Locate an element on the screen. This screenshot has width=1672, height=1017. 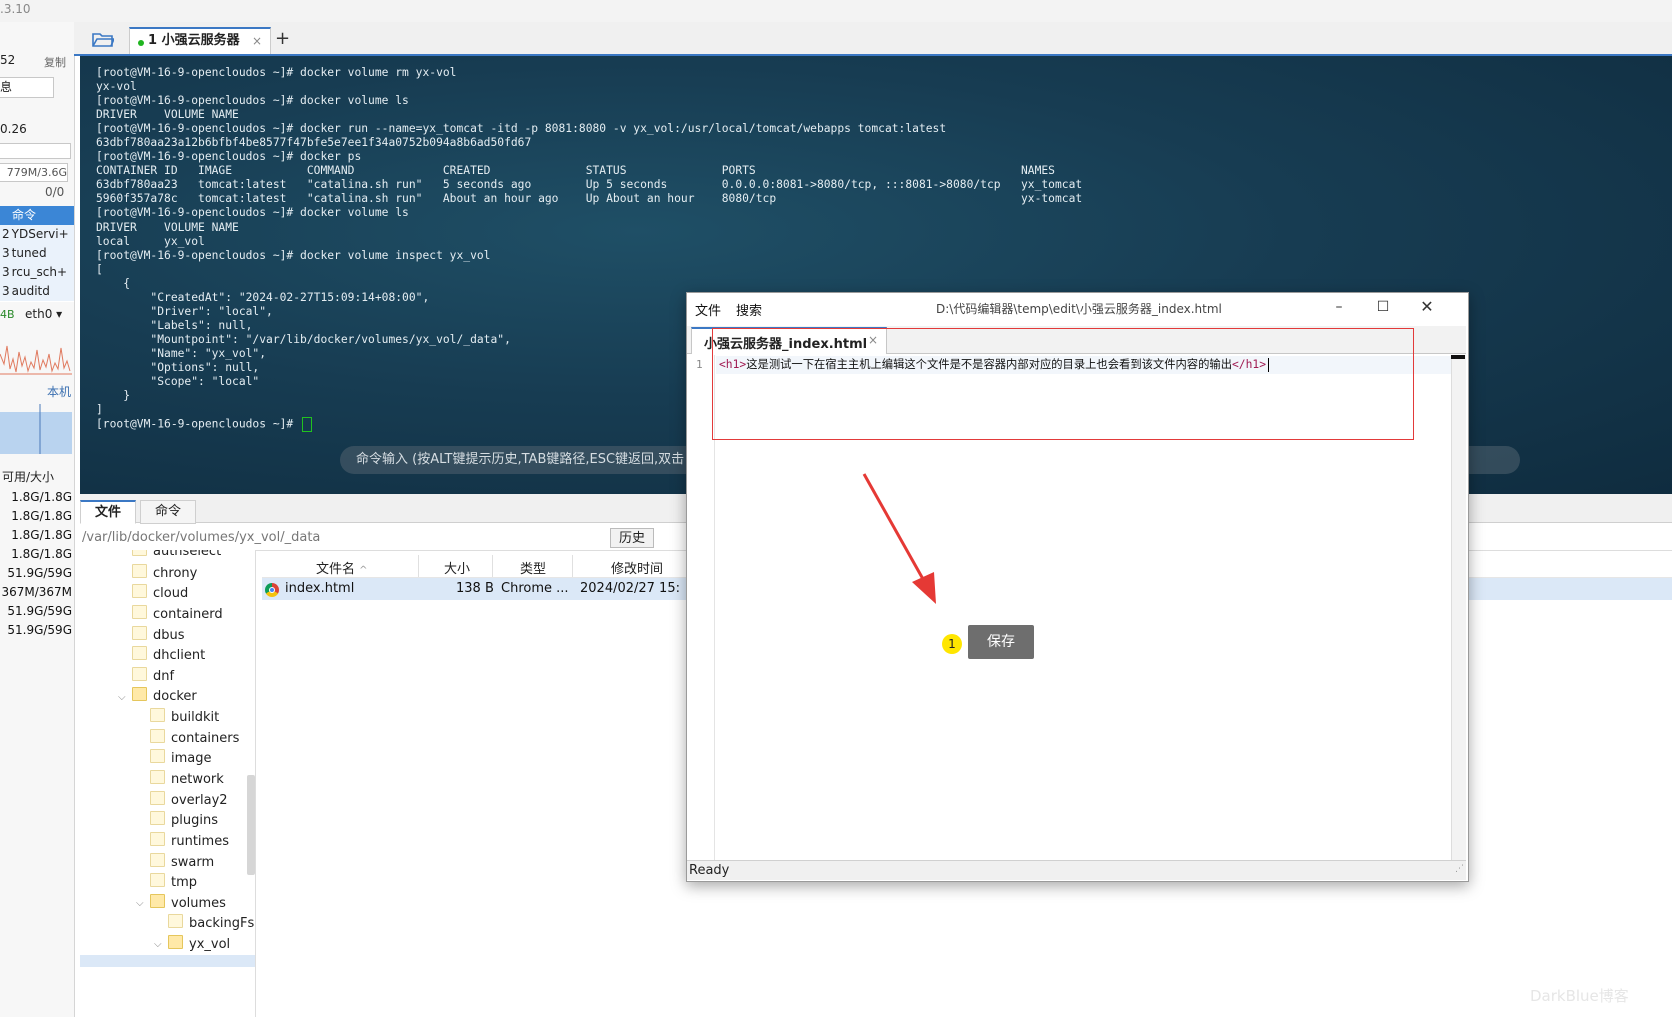
process-row: 3 rcu_sch+ is located at coordinates (37, 273).